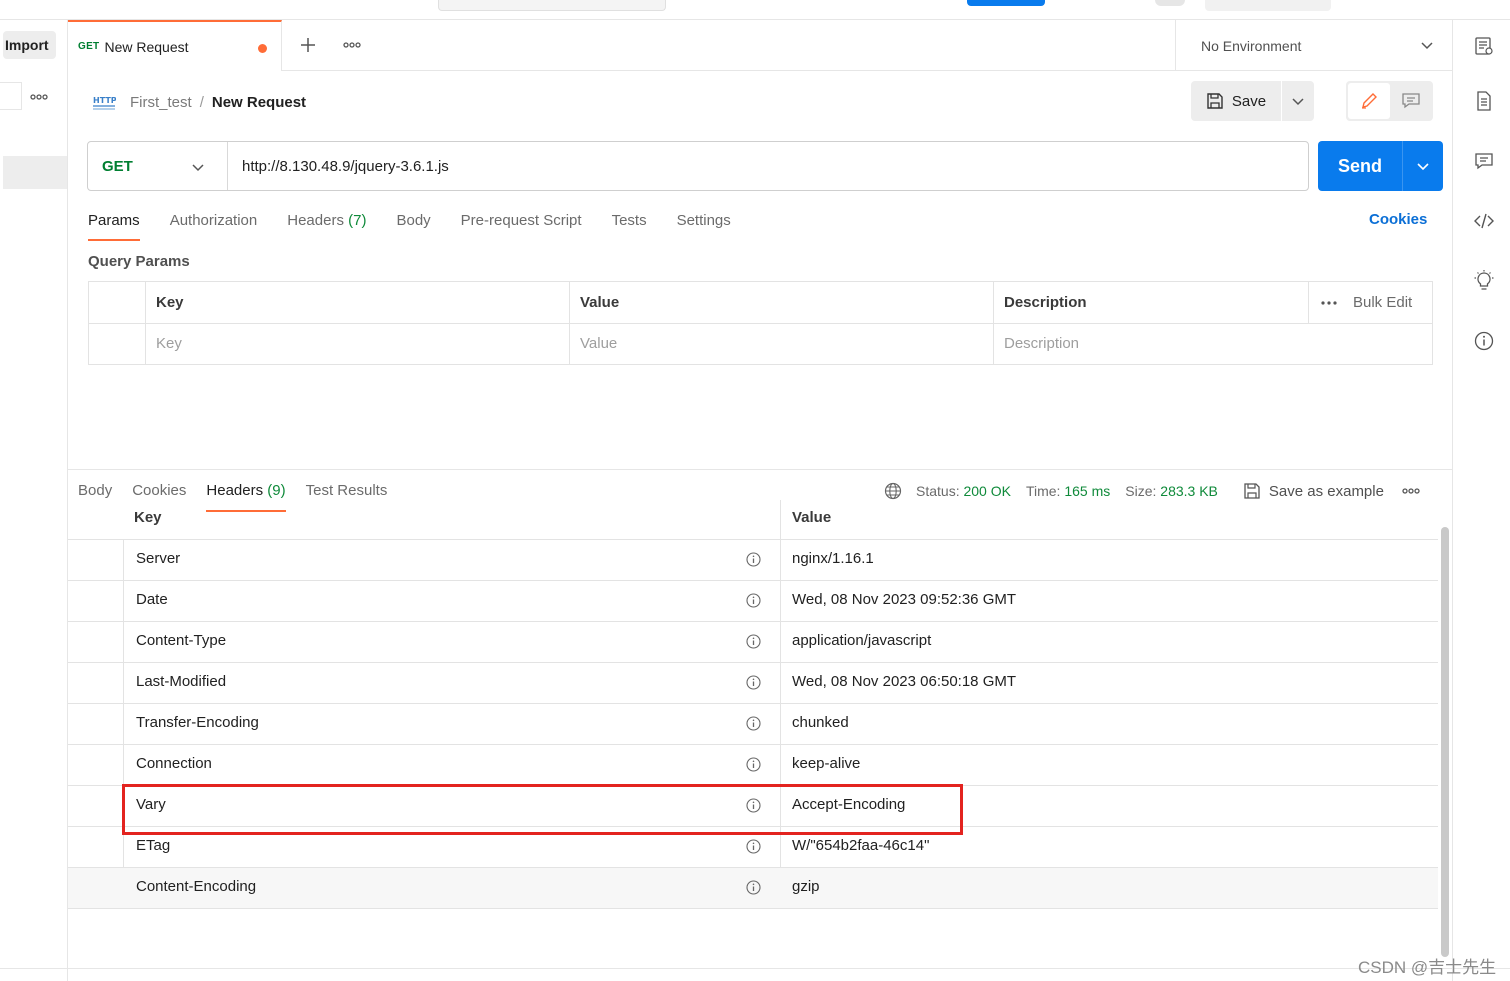  I want to click on headers-table-header: Key Value, so click(753, 520).